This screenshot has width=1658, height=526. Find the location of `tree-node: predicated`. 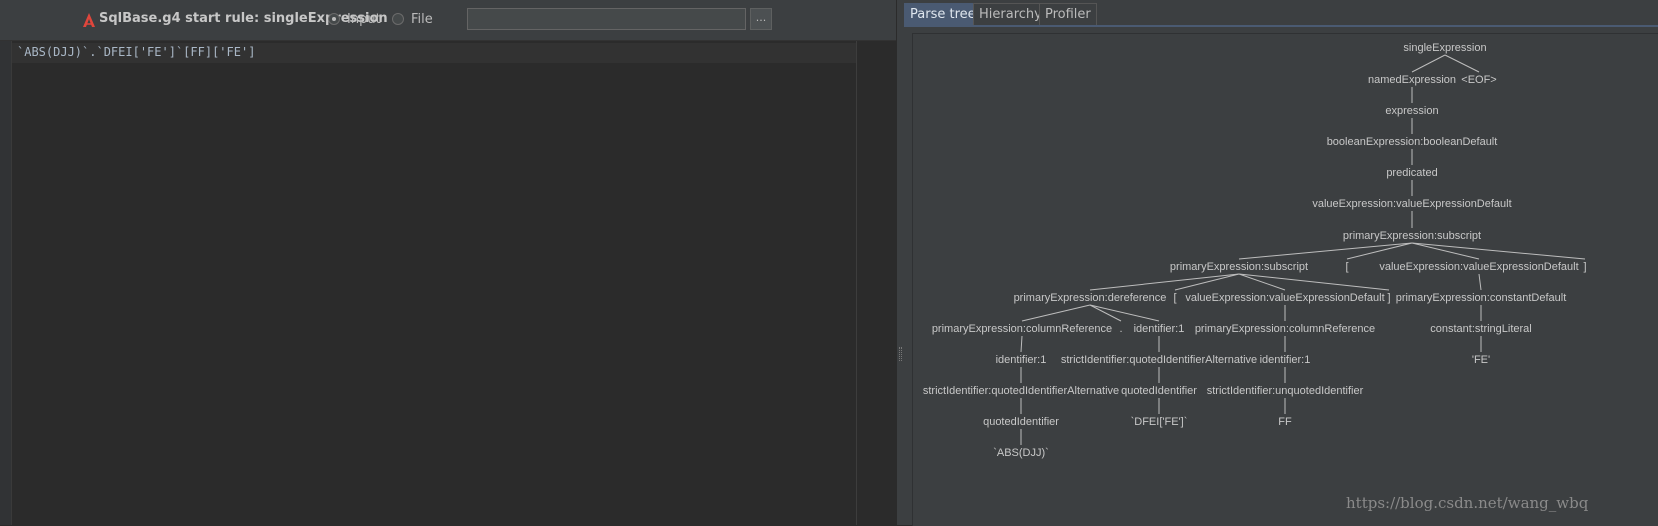

tree-node: predicated is located at coordinates (1411, 173).